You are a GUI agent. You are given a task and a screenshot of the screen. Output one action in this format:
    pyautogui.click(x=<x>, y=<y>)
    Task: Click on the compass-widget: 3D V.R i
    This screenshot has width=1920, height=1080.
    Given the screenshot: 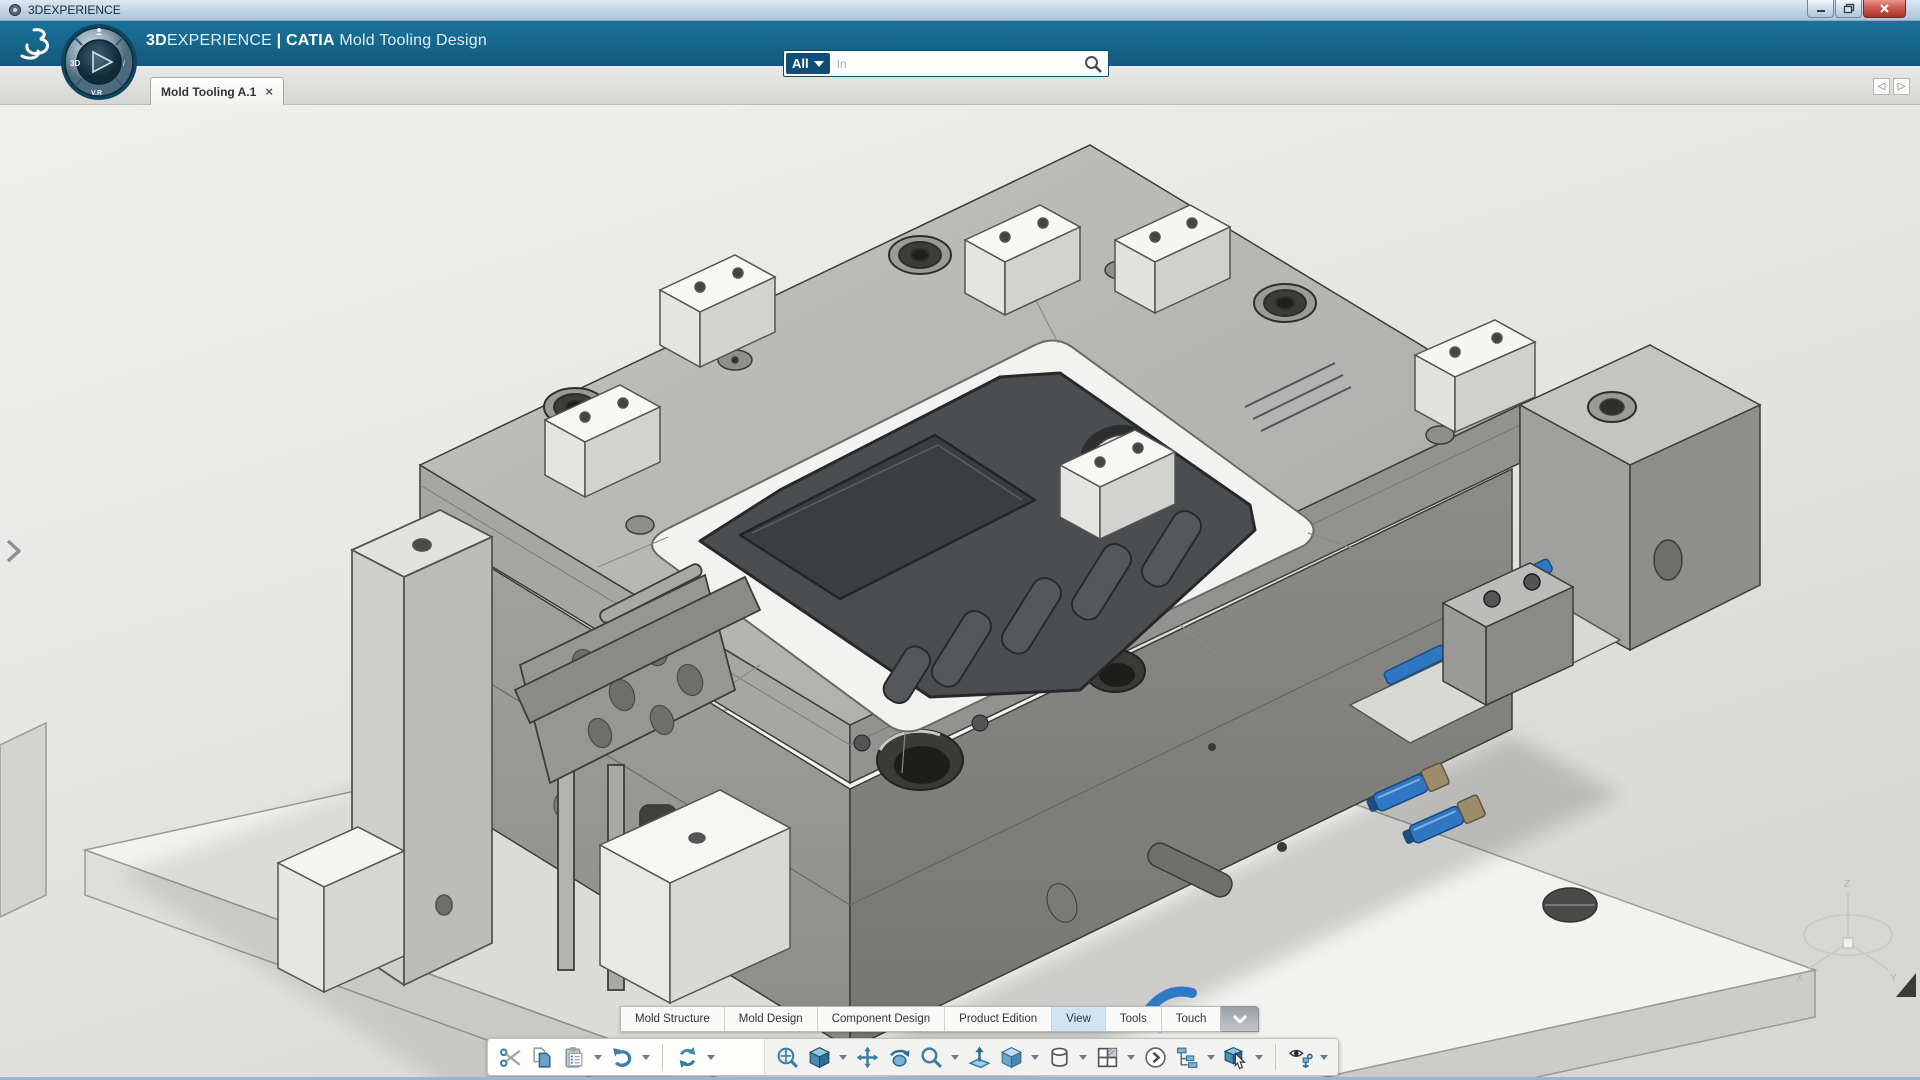 What is the action you would take?
    pyautogui.click(x=99, y=62)
    